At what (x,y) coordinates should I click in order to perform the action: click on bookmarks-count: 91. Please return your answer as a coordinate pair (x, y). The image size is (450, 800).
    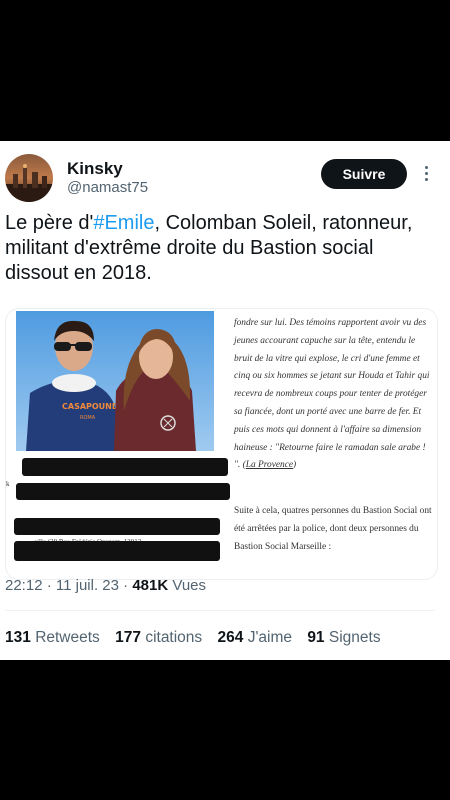
    Looking at the image, I should click on (316, 637).